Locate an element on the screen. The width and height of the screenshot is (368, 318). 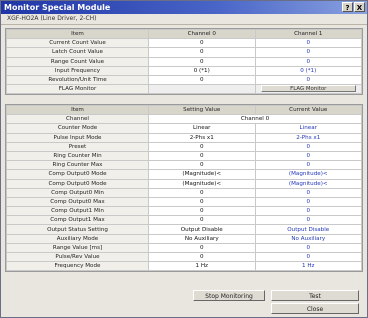
channel-row: Channel Channel 0 is located at coordinates (184, 119).